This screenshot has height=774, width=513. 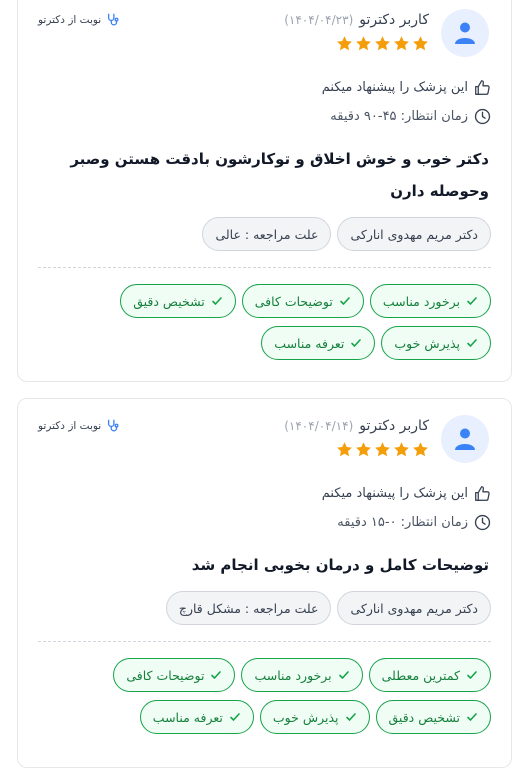 What do you see at coordinates (254, 116) in the screenshot?
I see `wait-time-line: زمان انتظار: ۴۵-۹۰ دقیقه` at bounding box center [254, 116].